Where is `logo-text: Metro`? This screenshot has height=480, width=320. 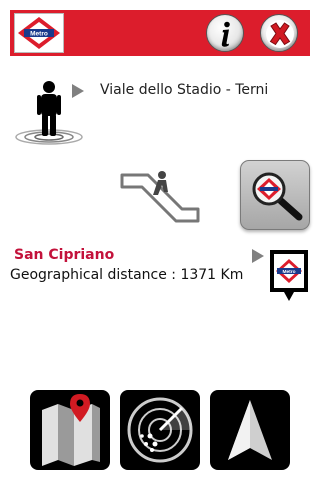
logo-text: Metro is located at coordinates (39, 34).